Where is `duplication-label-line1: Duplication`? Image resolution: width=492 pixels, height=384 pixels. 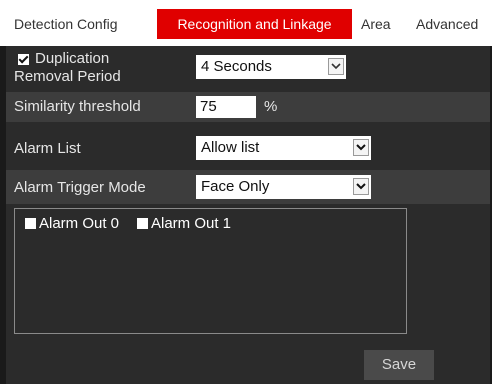 duplication-label-line1: Duplication is located at coordinates (72, 58).